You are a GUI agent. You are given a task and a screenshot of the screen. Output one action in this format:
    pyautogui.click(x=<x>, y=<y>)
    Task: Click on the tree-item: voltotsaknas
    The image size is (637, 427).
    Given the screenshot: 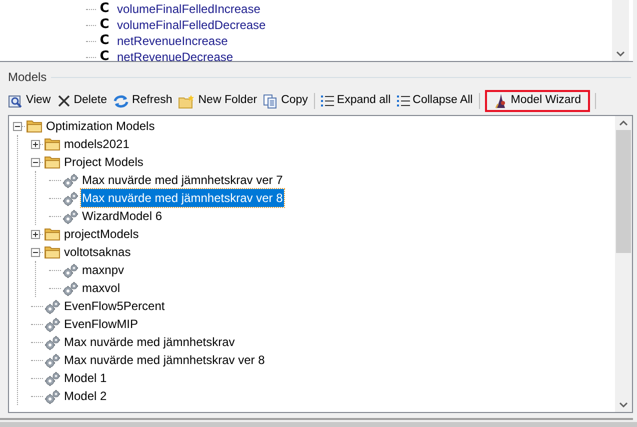 What is the action you would take?
    pyautogui.click(x=97, y=252)
    